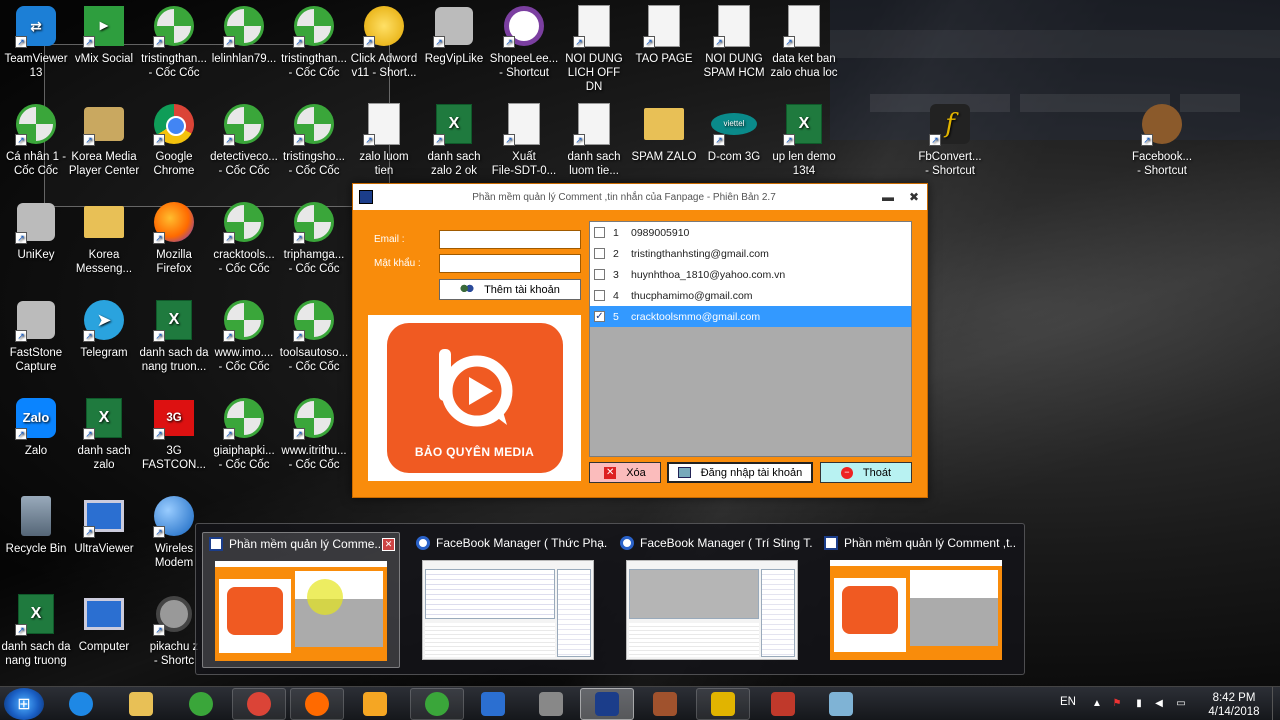 This screenshot has width=1280, height=720. I want to click on desktop-icon: ↗ ShopeeLee... - Shortcut, so click(524, 42).